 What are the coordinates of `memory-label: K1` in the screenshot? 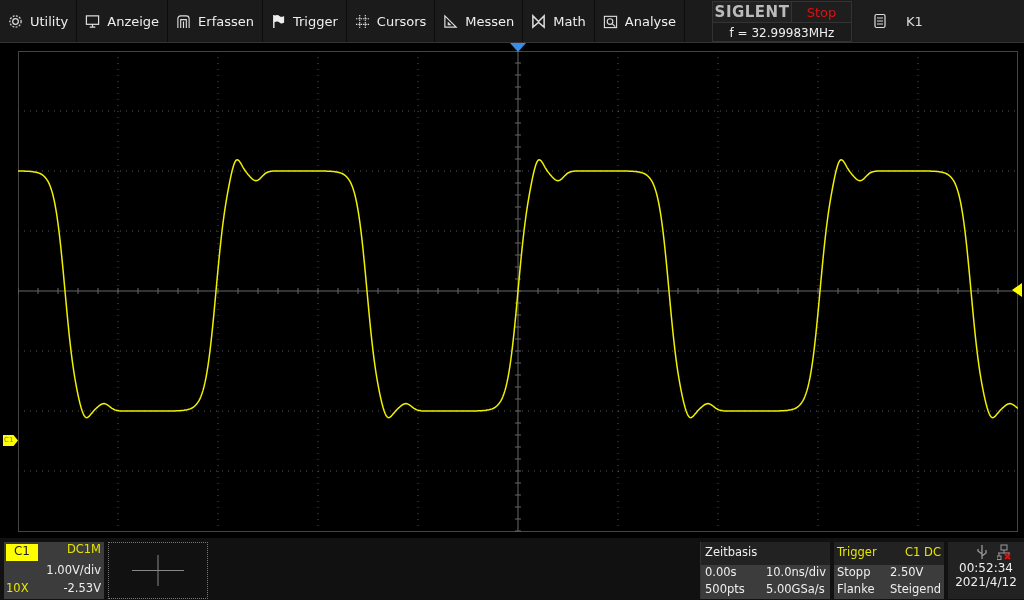 It's located at (914, 21).